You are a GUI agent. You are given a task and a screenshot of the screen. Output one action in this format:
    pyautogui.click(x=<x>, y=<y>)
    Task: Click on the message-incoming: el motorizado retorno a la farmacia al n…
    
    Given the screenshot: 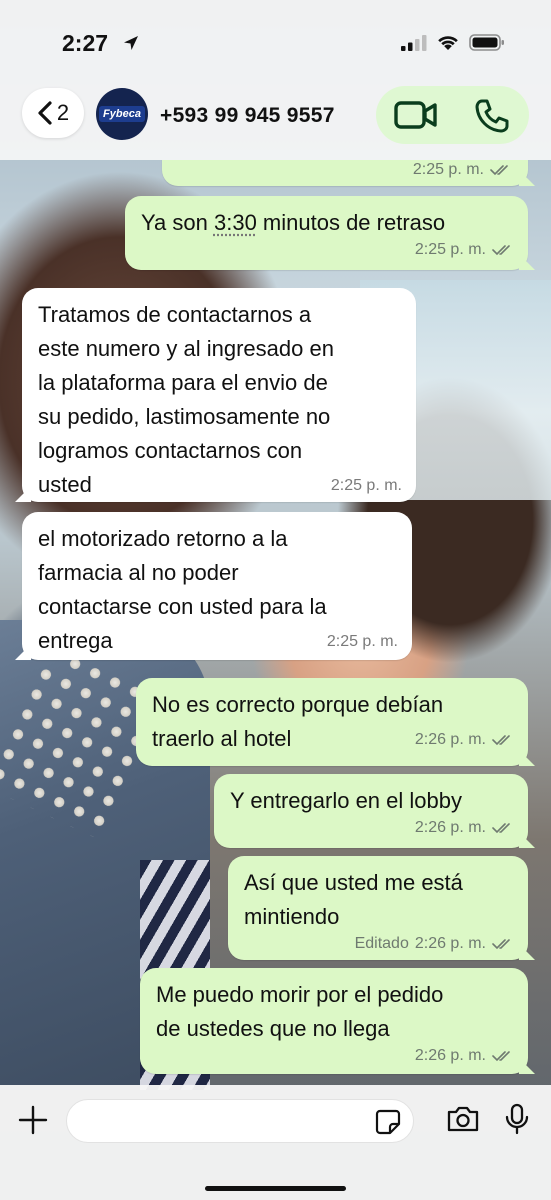 What is the action you would take?
    pyautogui.click(x=217, y=586)
    